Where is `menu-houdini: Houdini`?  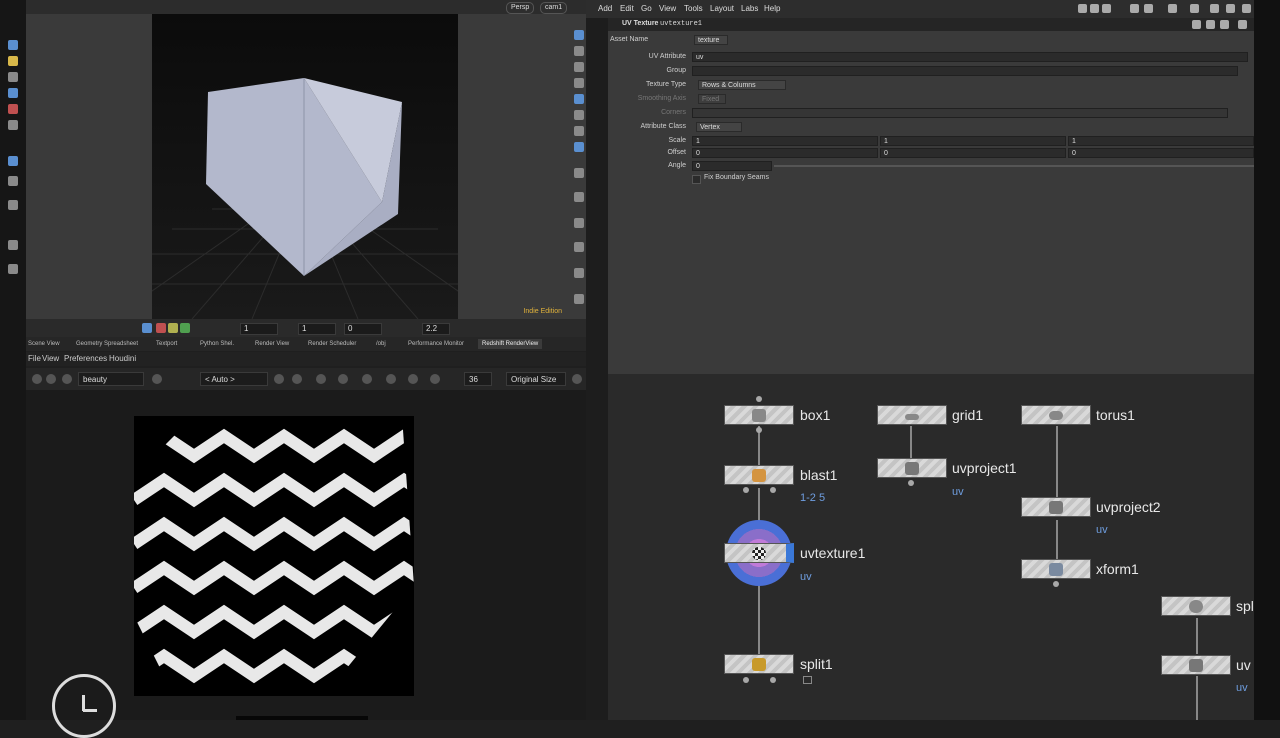 menu-houdini: Houdini is located at coordinates (122, 359).